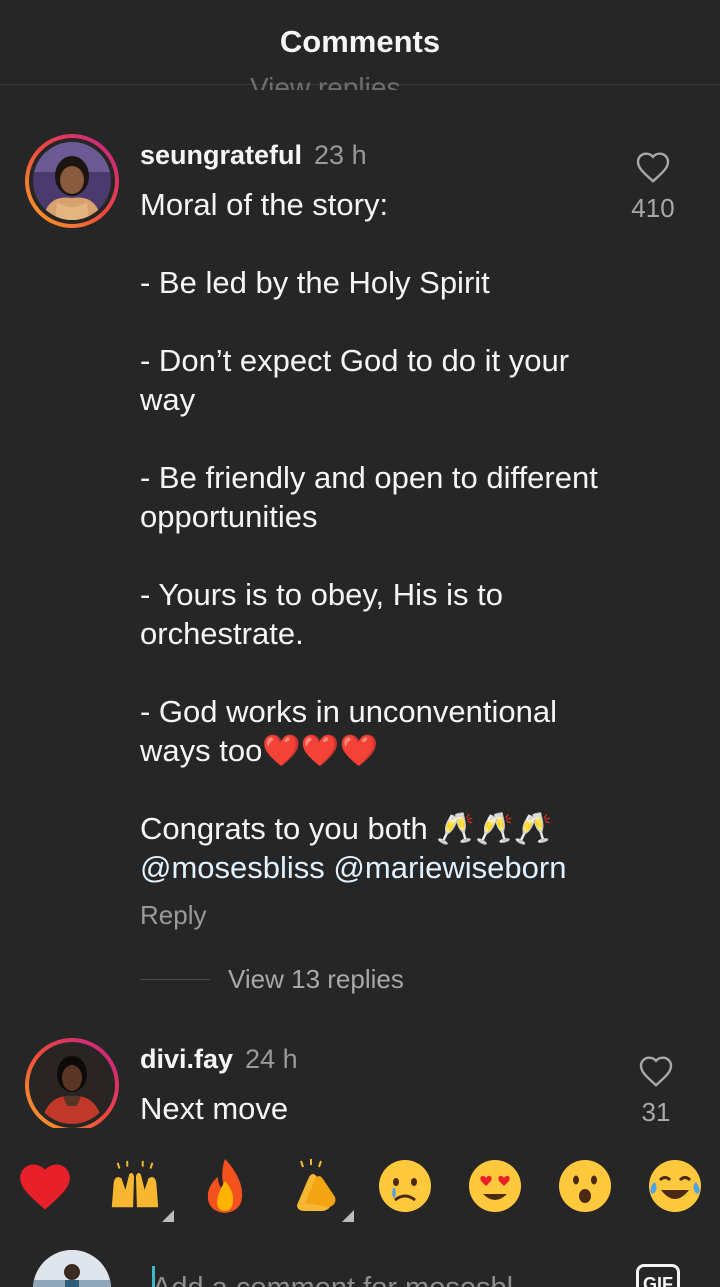 This screenshot has height=1287, width=720. Describe the element at coordinates (653, 208) in the screenshot. I see `like-count: 410` at that location.